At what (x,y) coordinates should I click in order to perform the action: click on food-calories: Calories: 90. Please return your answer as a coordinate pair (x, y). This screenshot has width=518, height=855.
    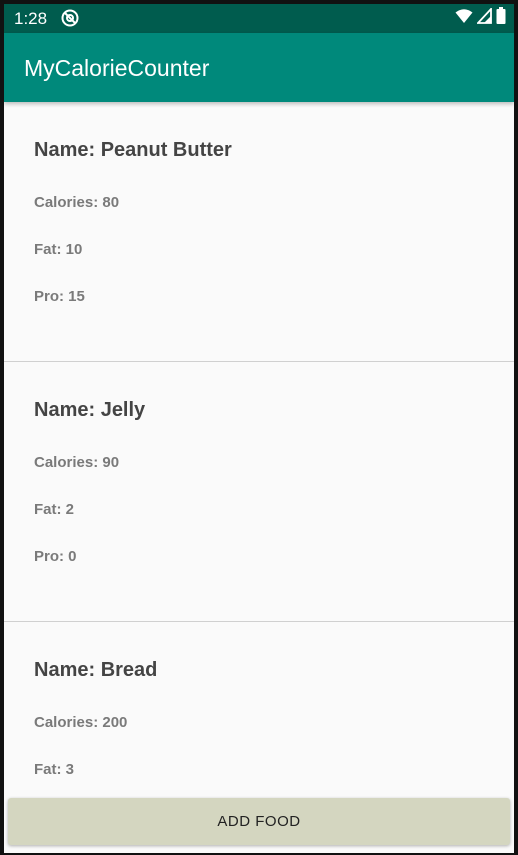
    Looking at the image, I should click on (77, 462).